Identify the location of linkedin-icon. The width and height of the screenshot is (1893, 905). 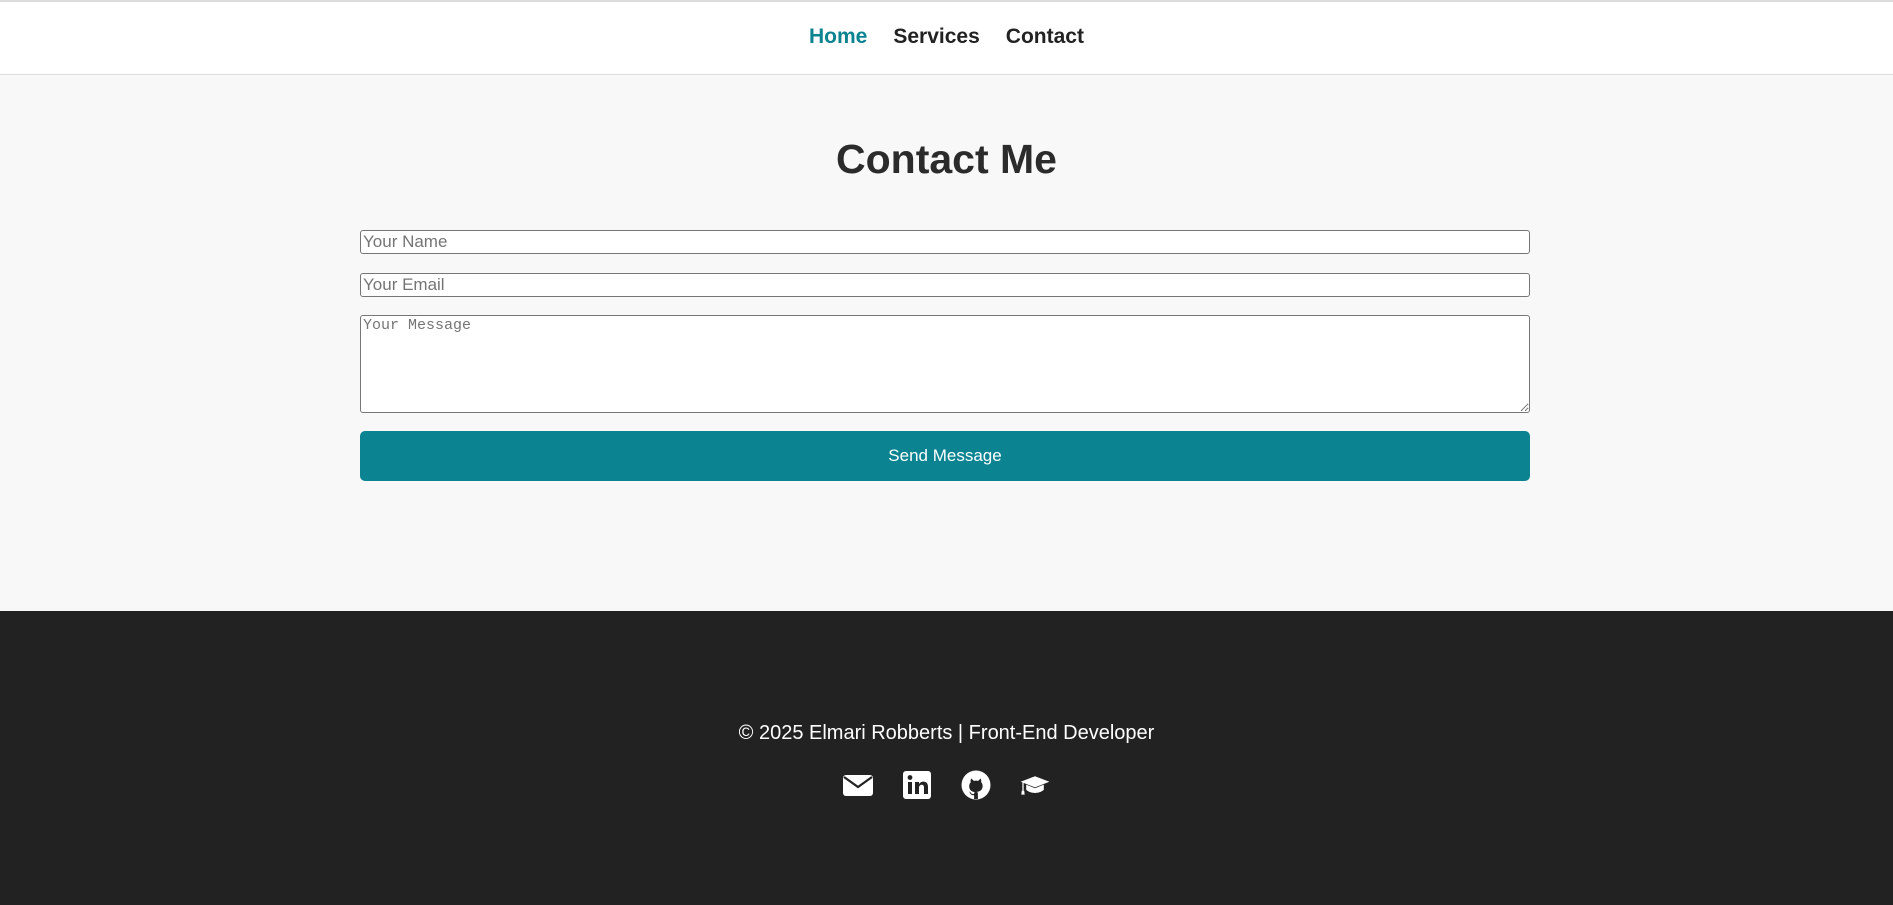
(917, 785).